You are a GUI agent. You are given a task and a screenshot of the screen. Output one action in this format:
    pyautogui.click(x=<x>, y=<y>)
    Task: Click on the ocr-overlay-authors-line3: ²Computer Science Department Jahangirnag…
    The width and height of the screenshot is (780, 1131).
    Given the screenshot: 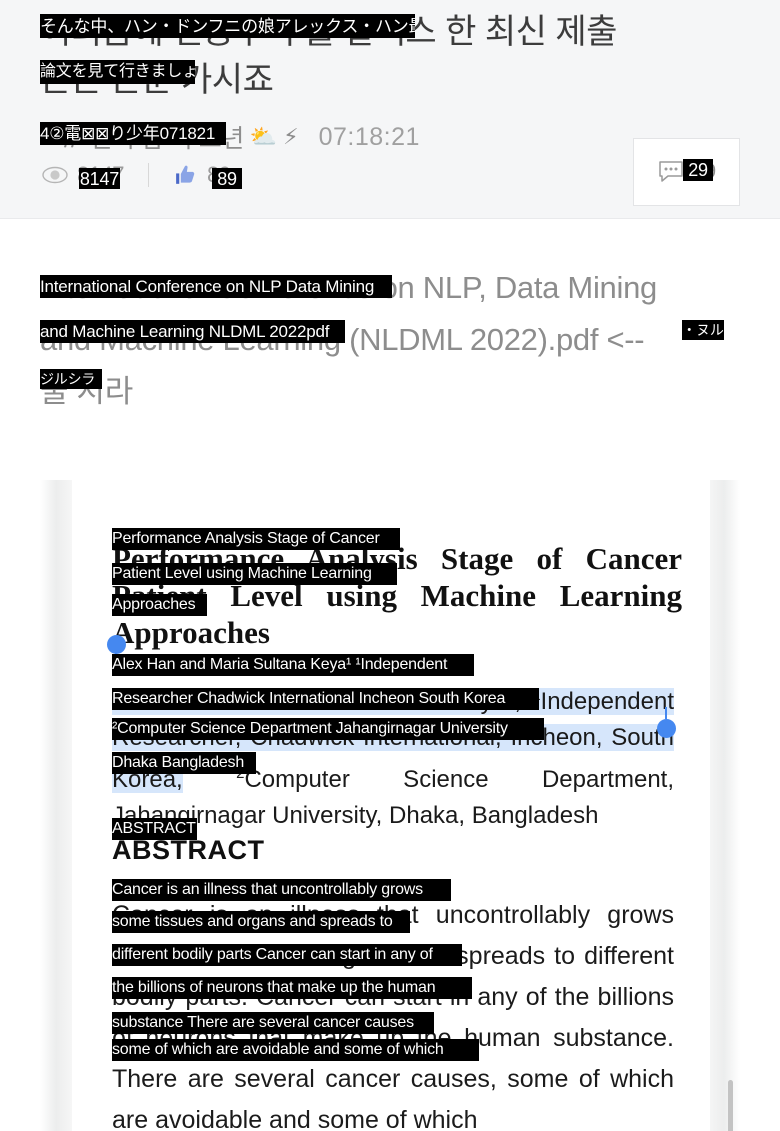 What is the action you would take?
    pyautogui.click(x=328, y=729)
    